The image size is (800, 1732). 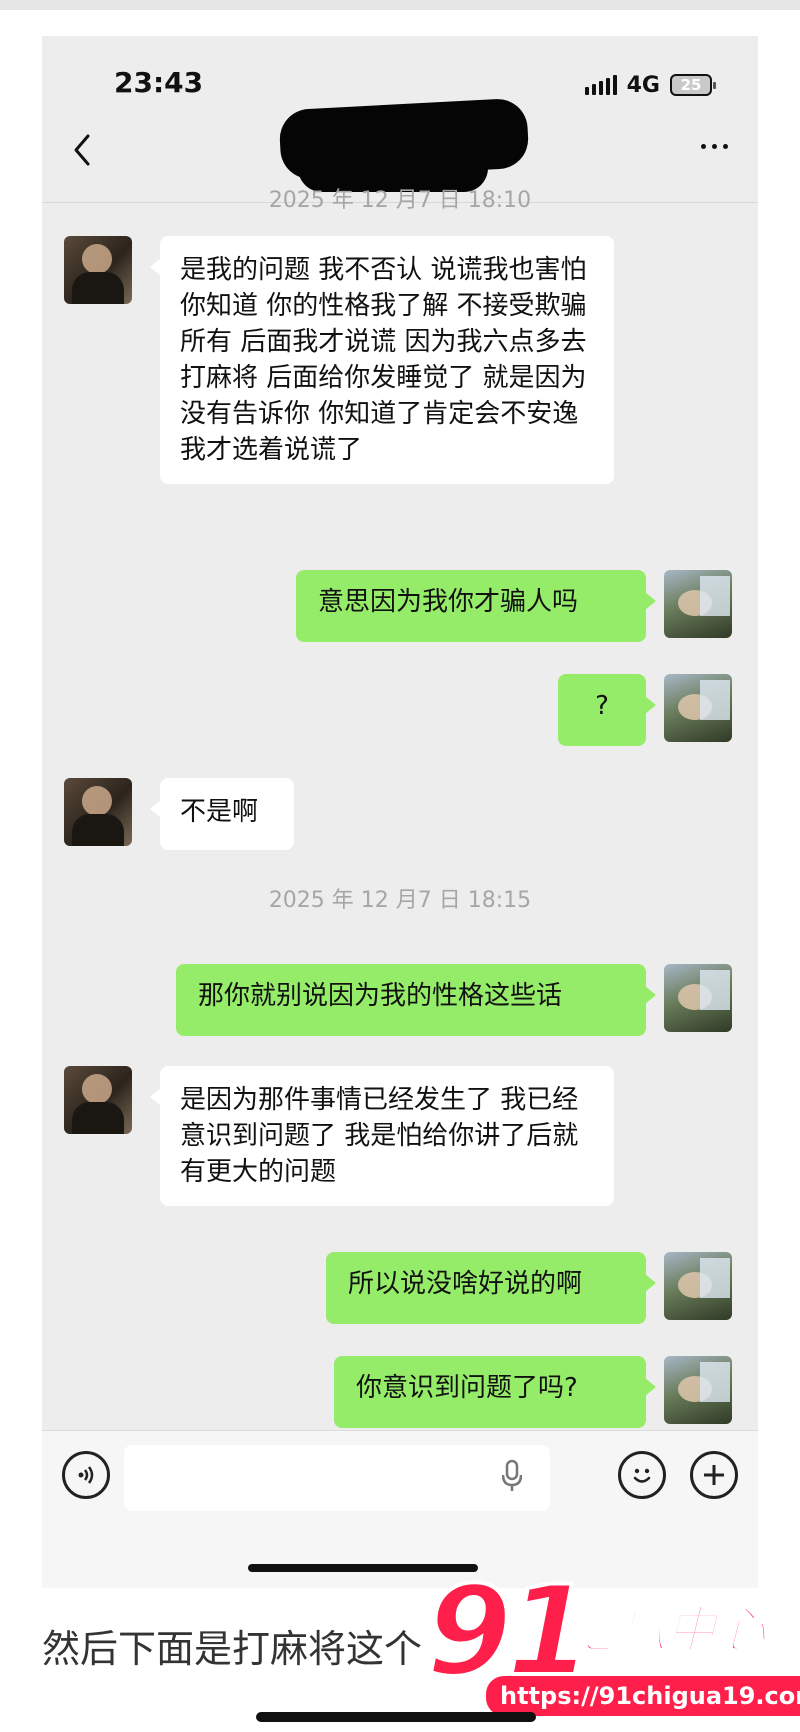 I want to click on chevron-left-icon, so click(x=83, y=150).